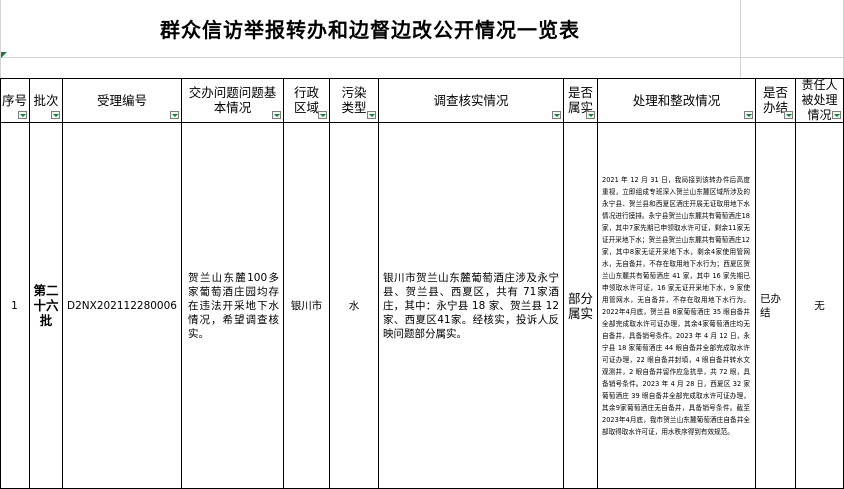 The height and width of the screenshot is (489, 844). What do you see at coordinates (676, 100) in the screenshot?
I see `header-handling: 处理和整改情况` at bounding box center [676, 100].